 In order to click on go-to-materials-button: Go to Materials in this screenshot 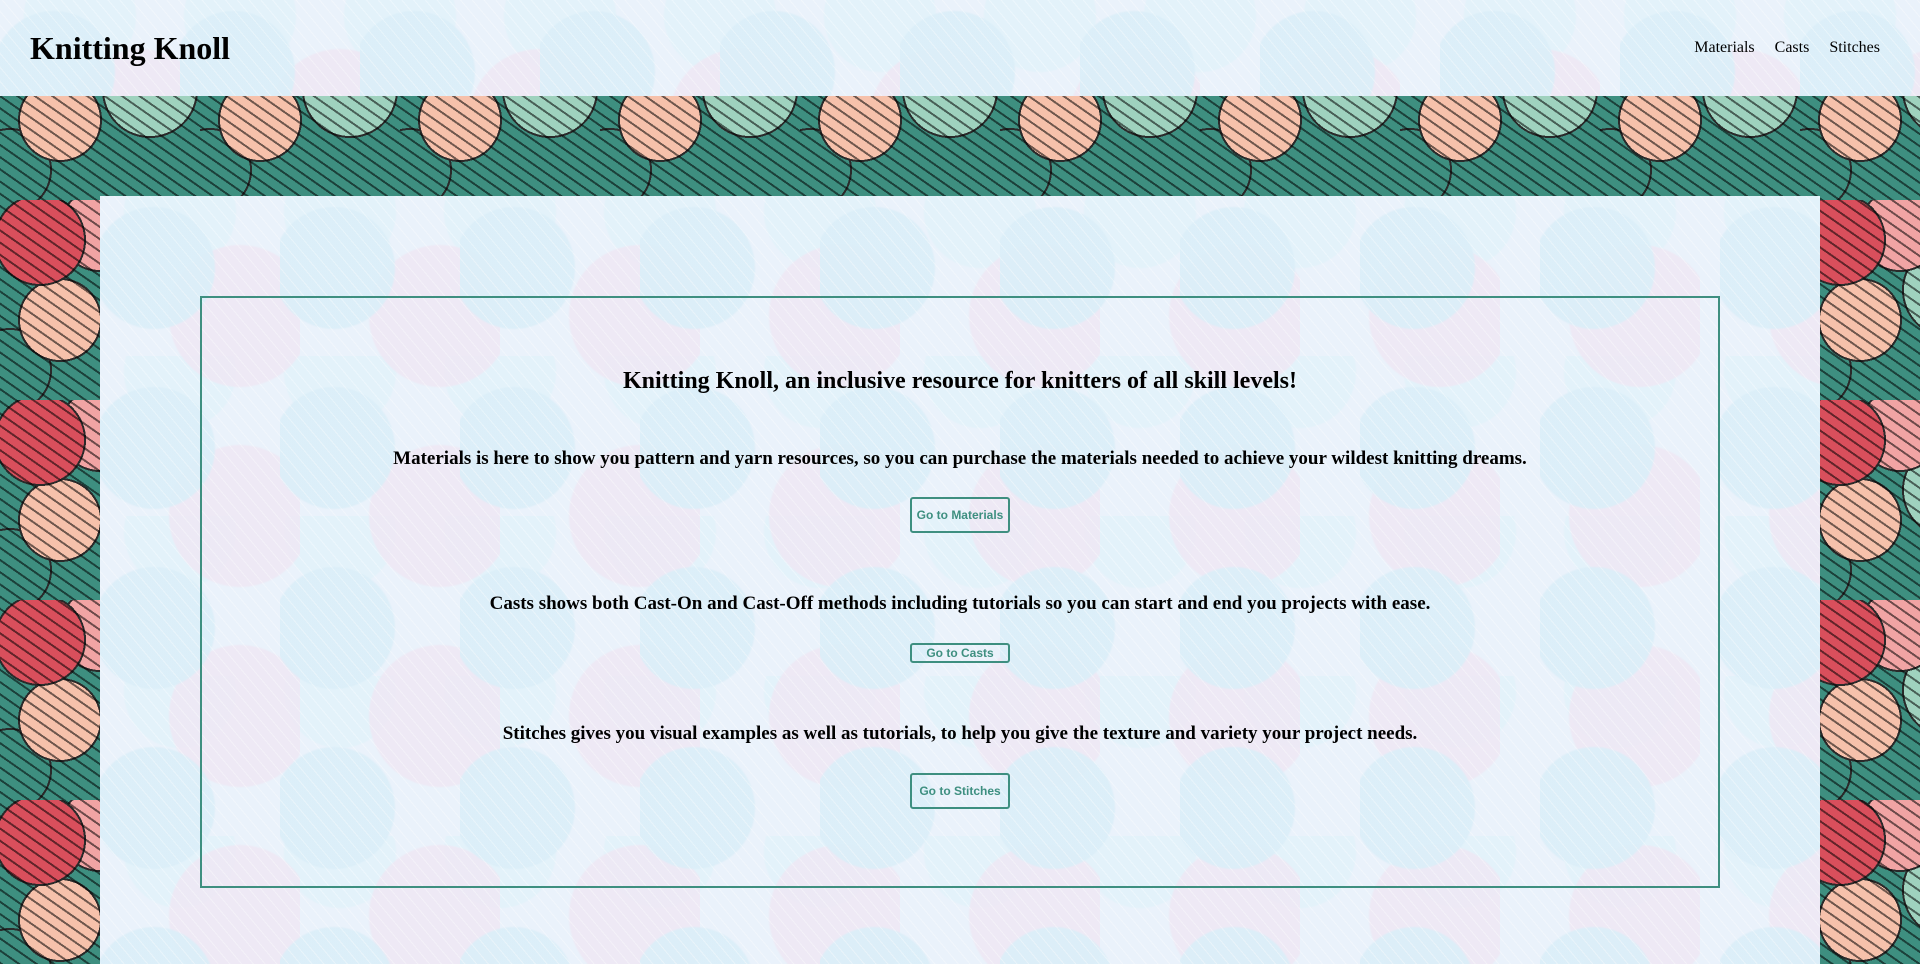, I will do `click(960, 515)`.